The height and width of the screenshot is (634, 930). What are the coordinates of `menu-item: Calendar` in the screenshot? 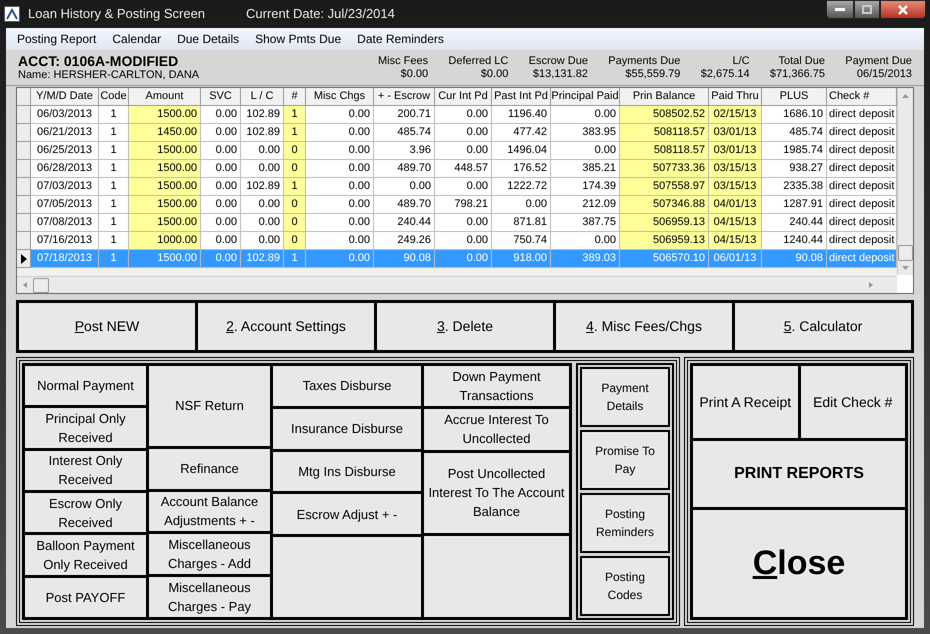 It's located at (137, 39).